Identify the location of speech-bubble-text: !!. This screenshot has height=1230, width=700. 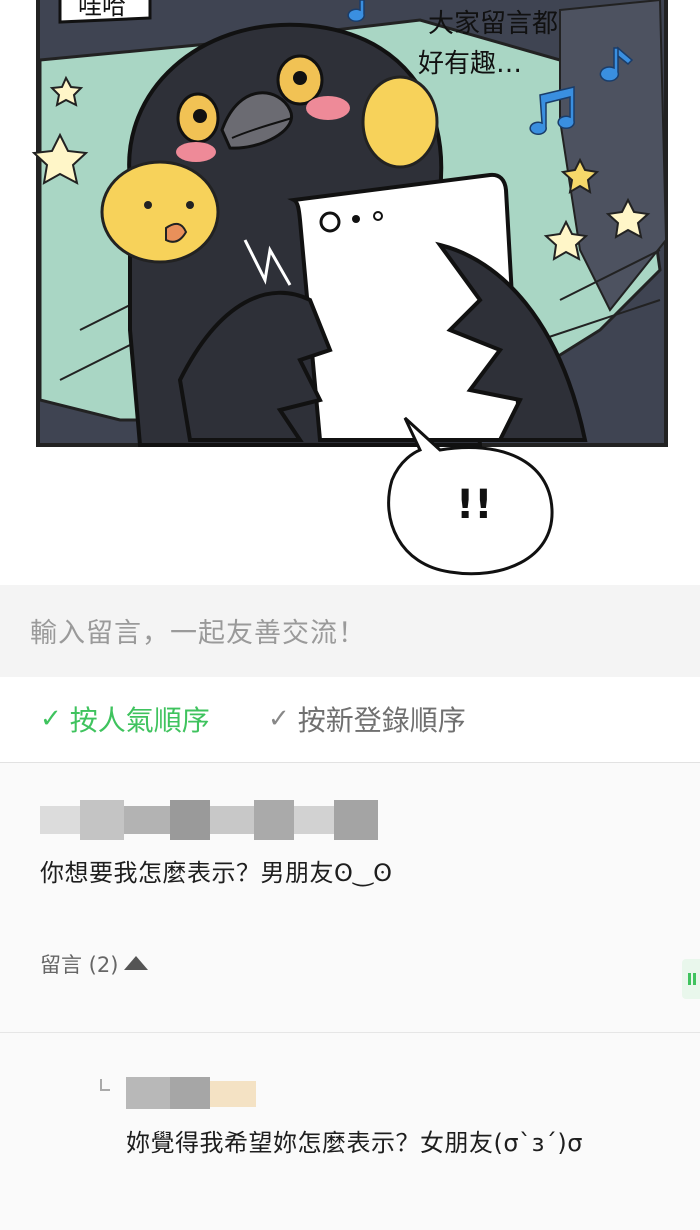
(474, 505).